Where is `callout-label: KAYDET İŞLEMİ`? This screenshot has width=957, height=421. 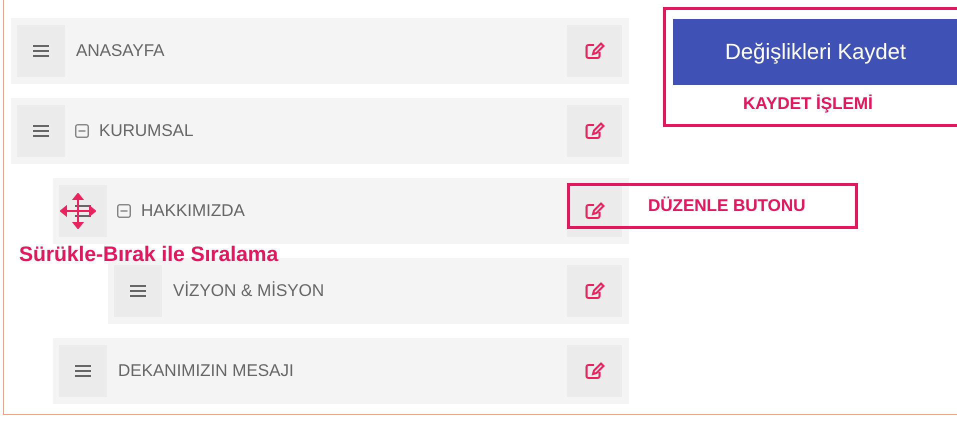
callout-label: KAYDET İŞLEMİ is located at coordinates (808, 104).